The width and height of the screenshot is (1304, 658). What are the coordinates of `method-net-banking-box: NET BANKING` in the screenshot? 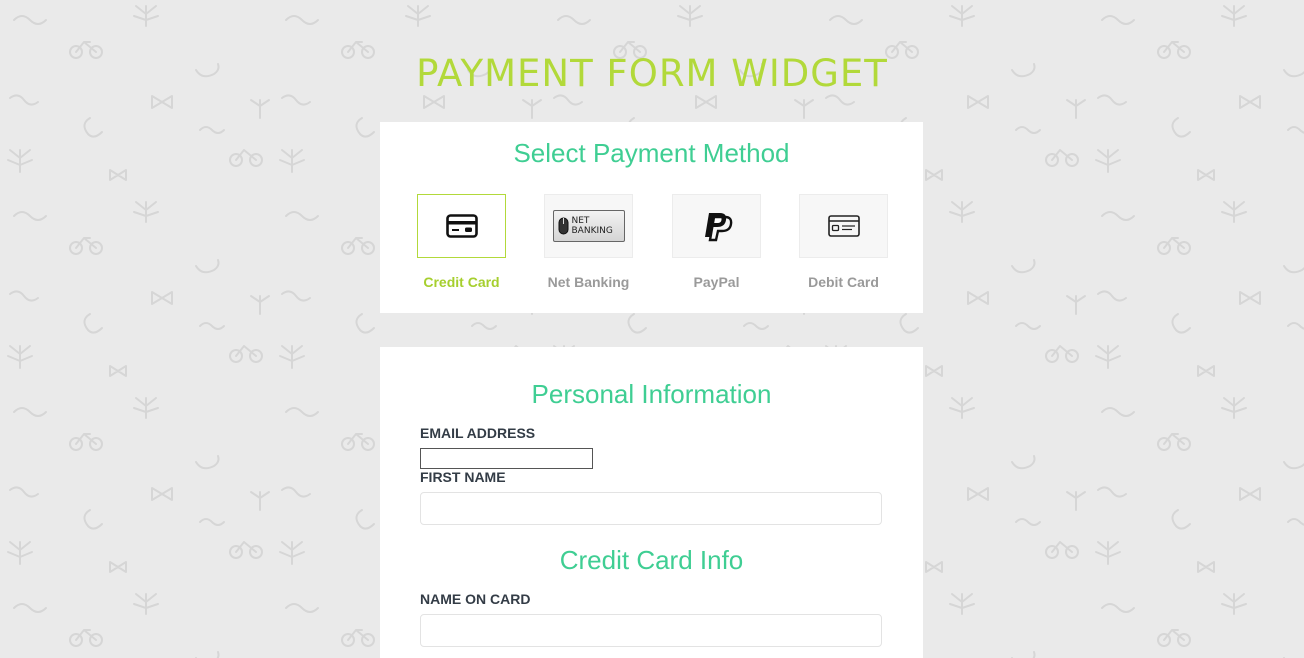 It's located at (588, 226).